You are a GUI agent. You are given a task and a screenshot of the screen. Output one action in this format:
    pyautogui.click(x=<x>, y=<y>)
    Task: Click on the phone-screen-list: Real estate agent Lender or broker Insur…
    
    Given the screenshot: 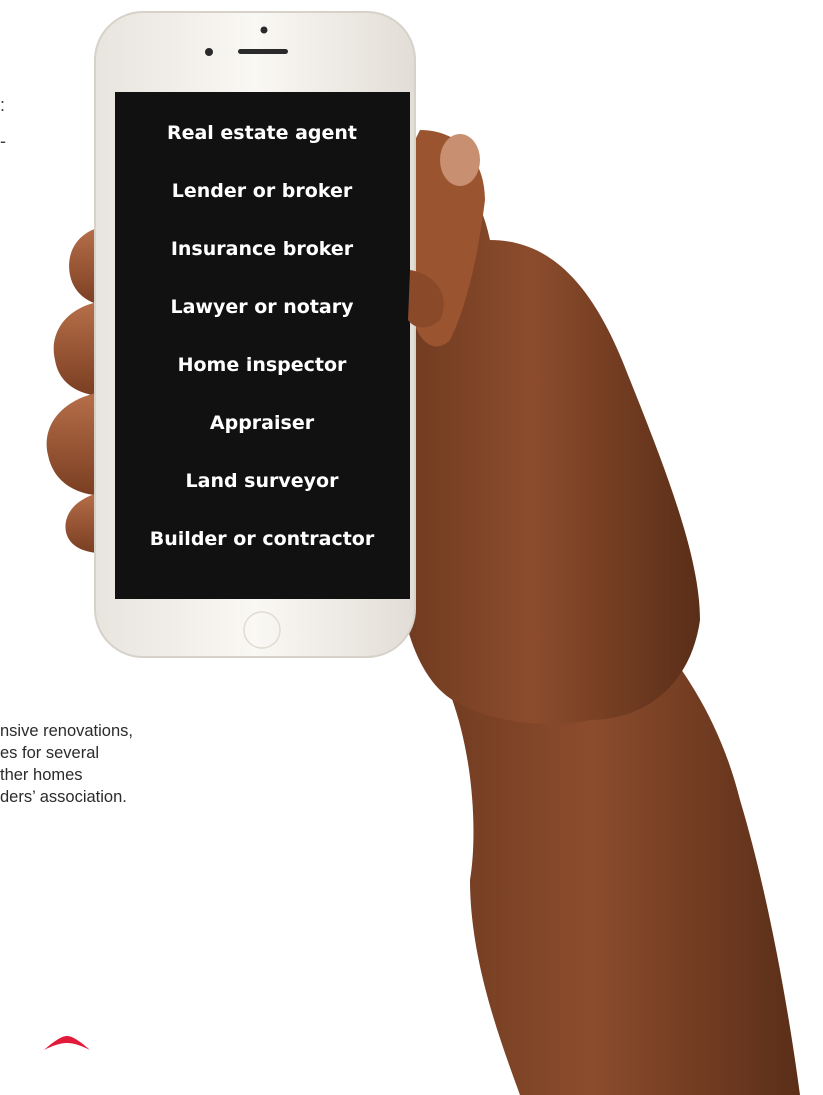 What is the action you would take?
    pyautogui.click(x=262, y=352)
    